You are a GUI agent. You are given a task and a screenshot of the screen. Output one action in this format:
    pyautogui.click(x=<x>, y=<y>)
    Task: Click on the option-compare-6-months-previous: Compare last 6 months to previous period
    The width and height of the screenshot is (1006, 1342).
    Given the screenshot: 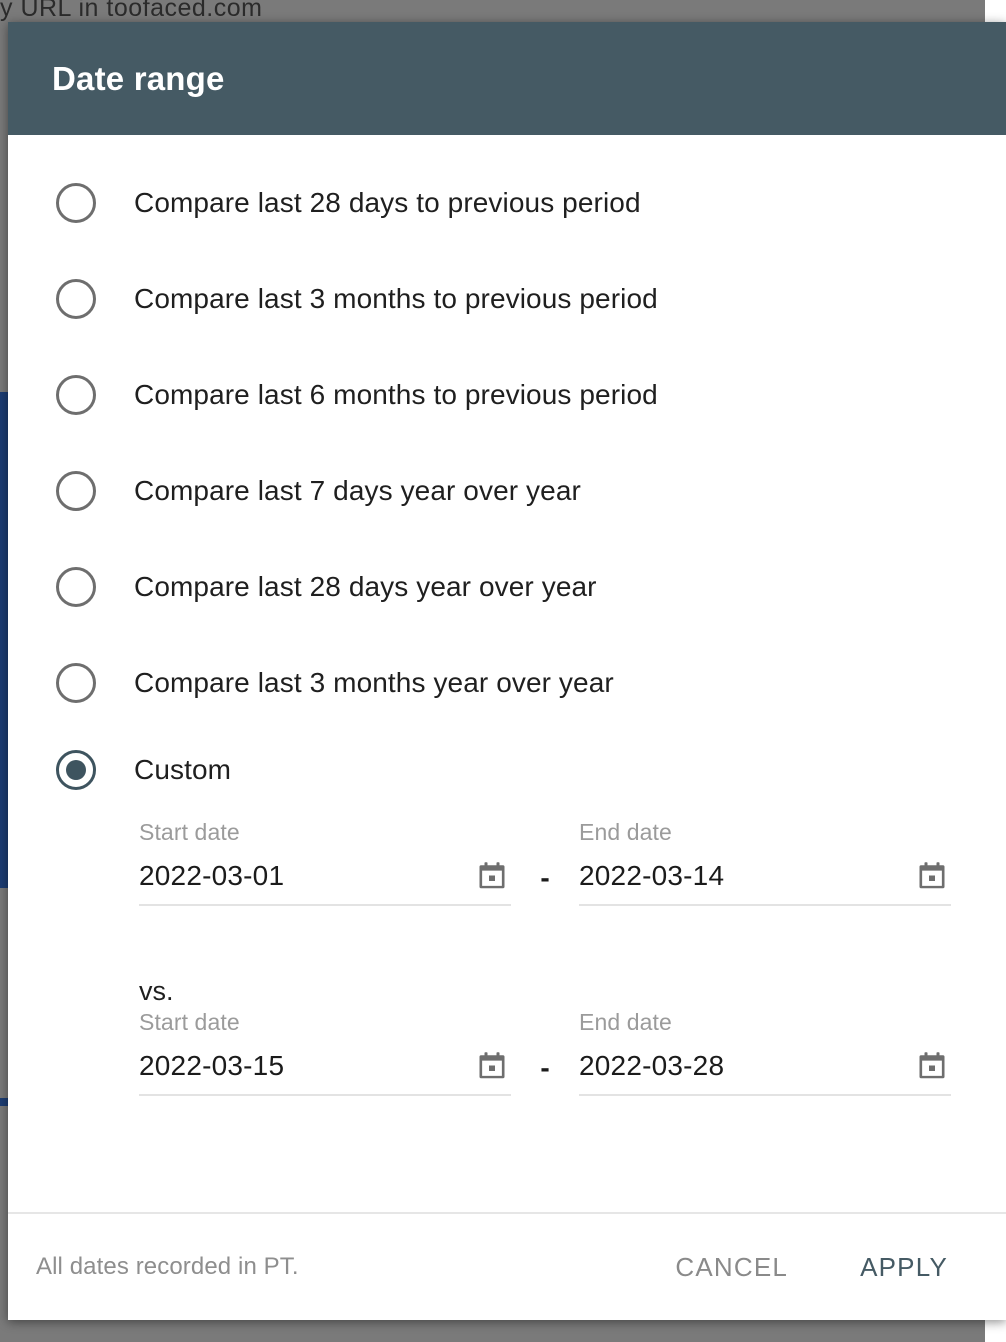 What is the action you would take?
    pyautogui.click(x=507, y=395)
    